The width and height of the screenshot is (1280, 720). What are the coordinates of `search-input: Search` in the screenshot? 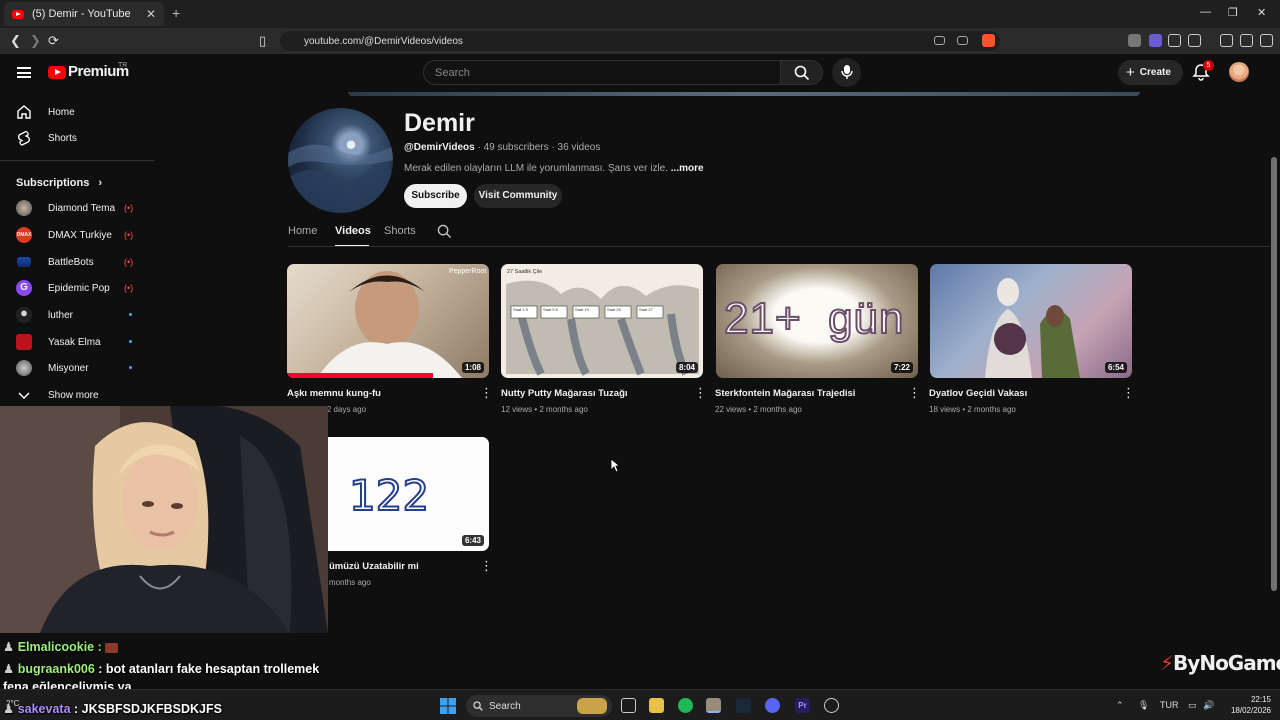 It's located at (602, 72).